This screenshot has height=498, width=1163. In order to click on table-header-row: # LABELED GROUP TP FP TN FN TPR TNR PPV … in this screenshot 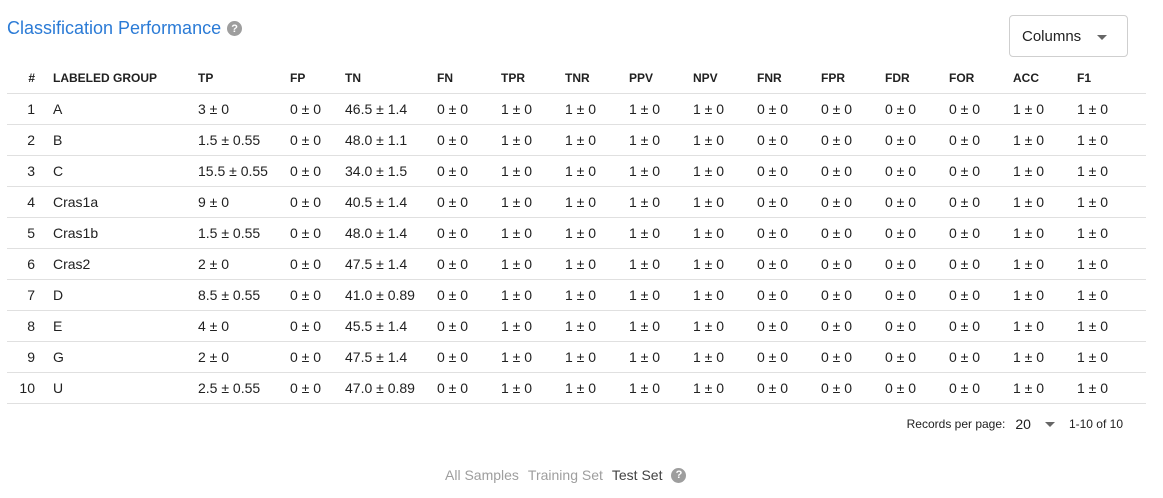, I will do `click(576, 78)`.